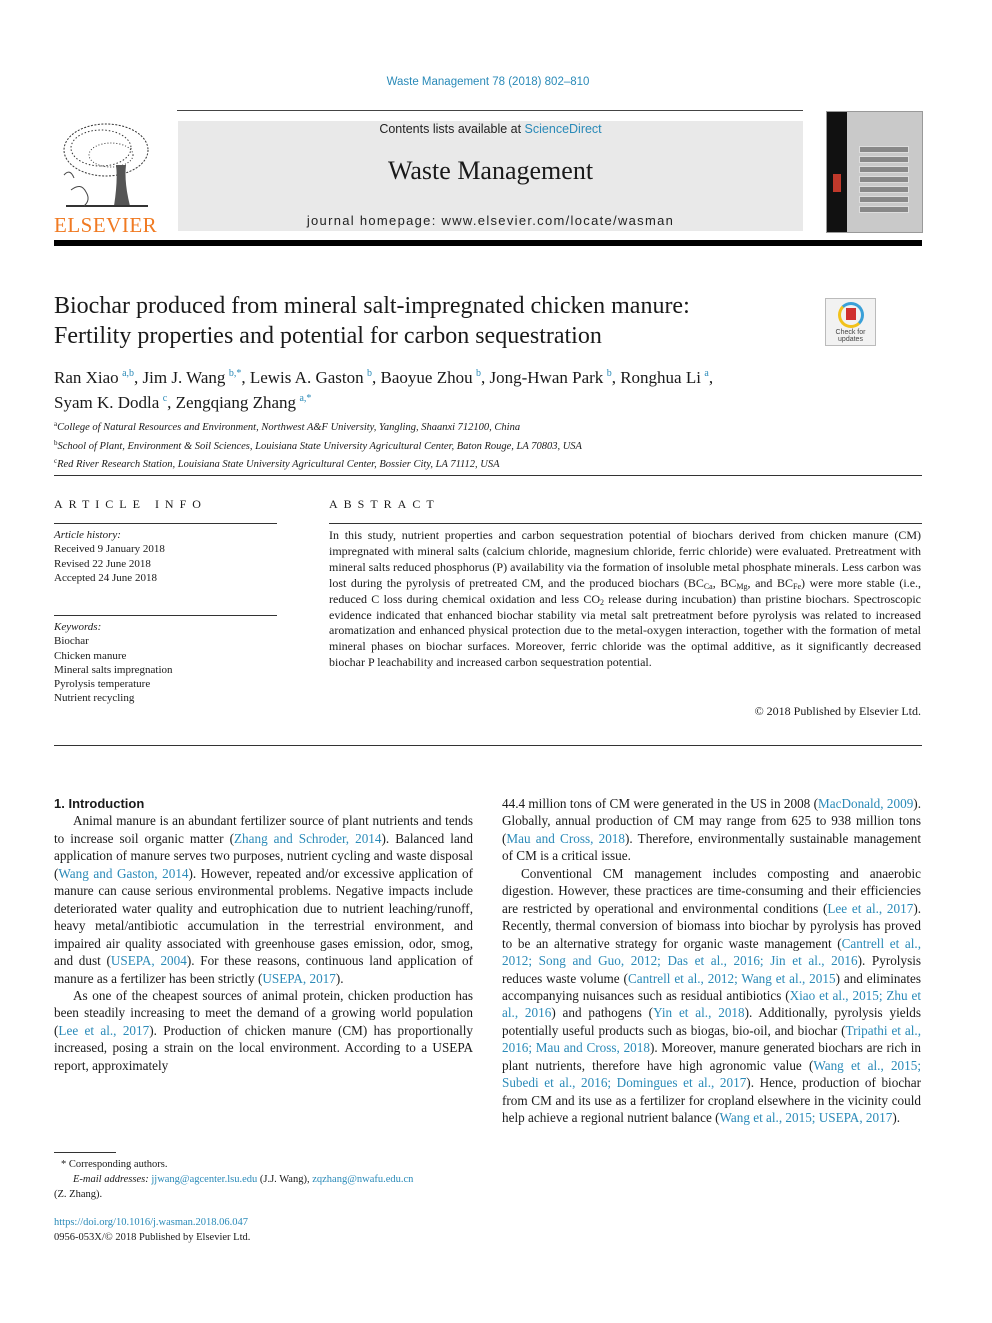 The height and width of the screenshot is (1323, 992). What do you see at coordinates (565, 838) in the screenshot?
I see `citation-link: Mau and Cross, 2018` at bounding box center [565, 838].